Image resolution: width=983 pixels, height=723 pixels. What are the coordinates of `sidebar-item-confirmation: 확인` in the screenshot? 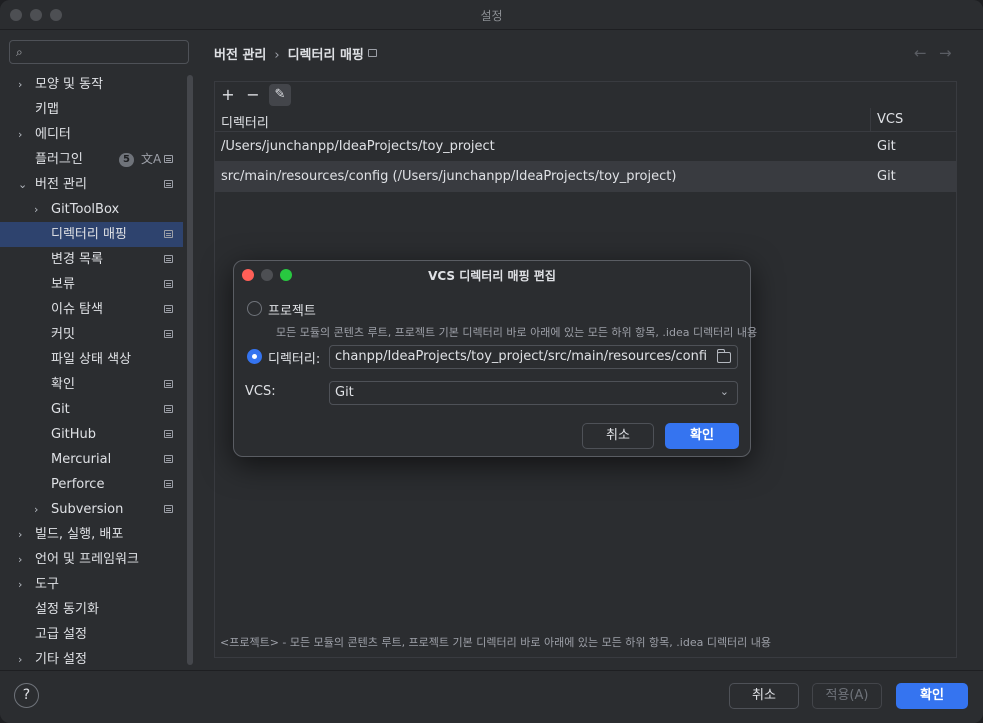 It's located at (91, 384).